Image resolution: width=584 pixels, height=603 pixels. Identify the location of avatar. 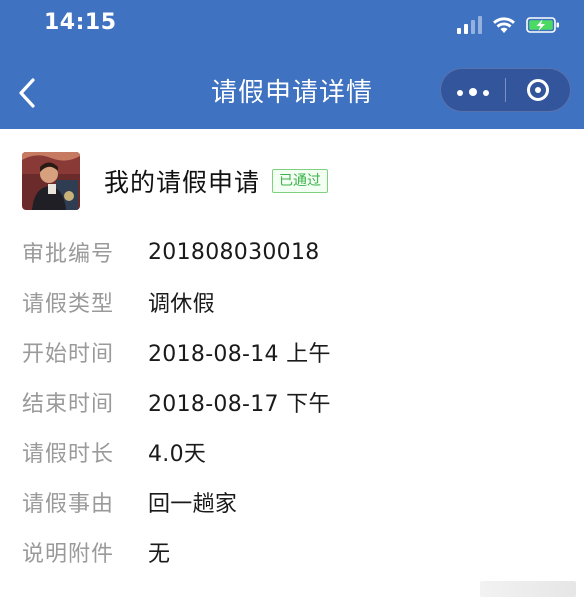
(51, 181).